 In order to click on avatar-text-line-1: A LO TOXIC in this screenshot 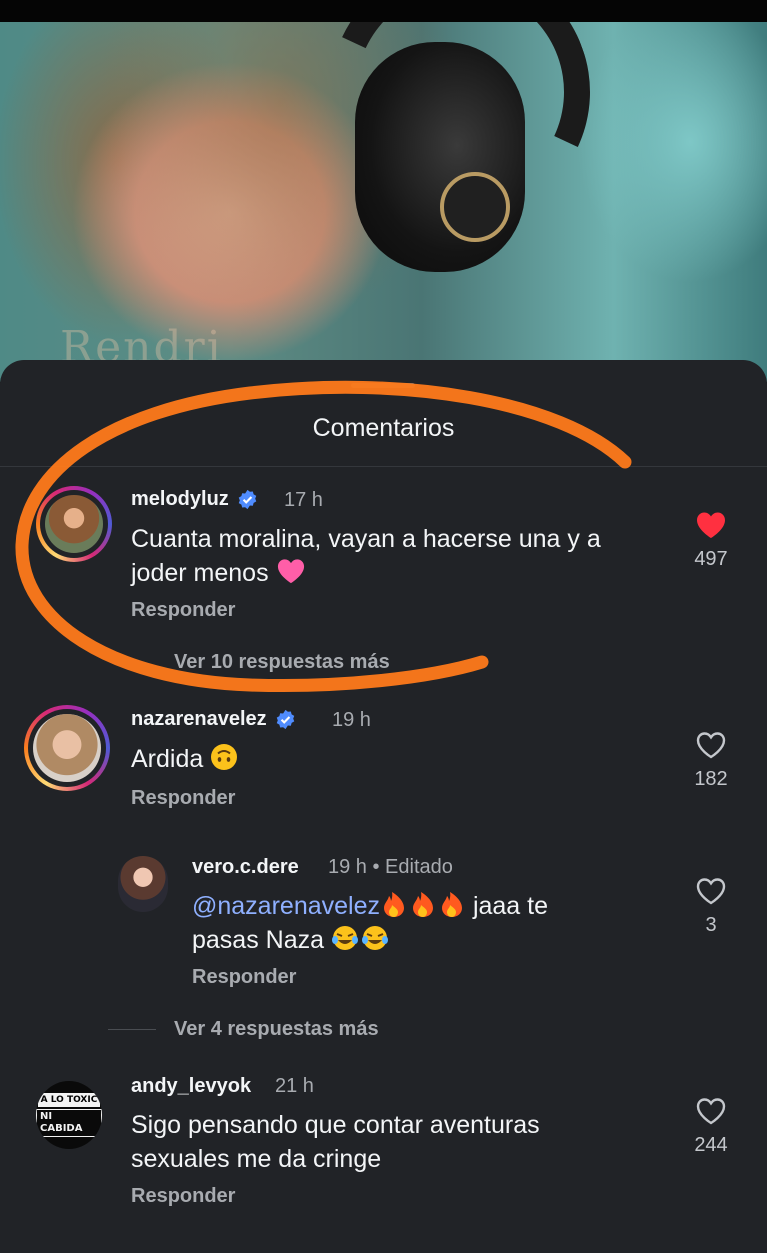, I will do `click(69, 1100)`.